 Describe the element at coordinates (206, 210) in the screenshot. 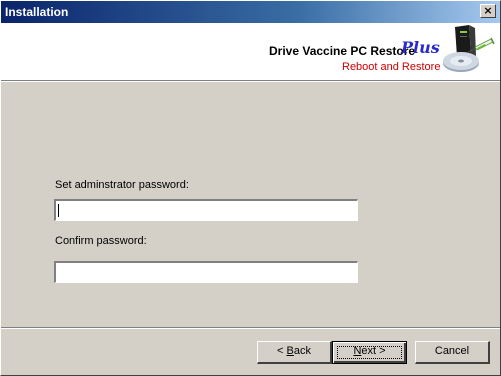

I see `admin-password-field` at that location.